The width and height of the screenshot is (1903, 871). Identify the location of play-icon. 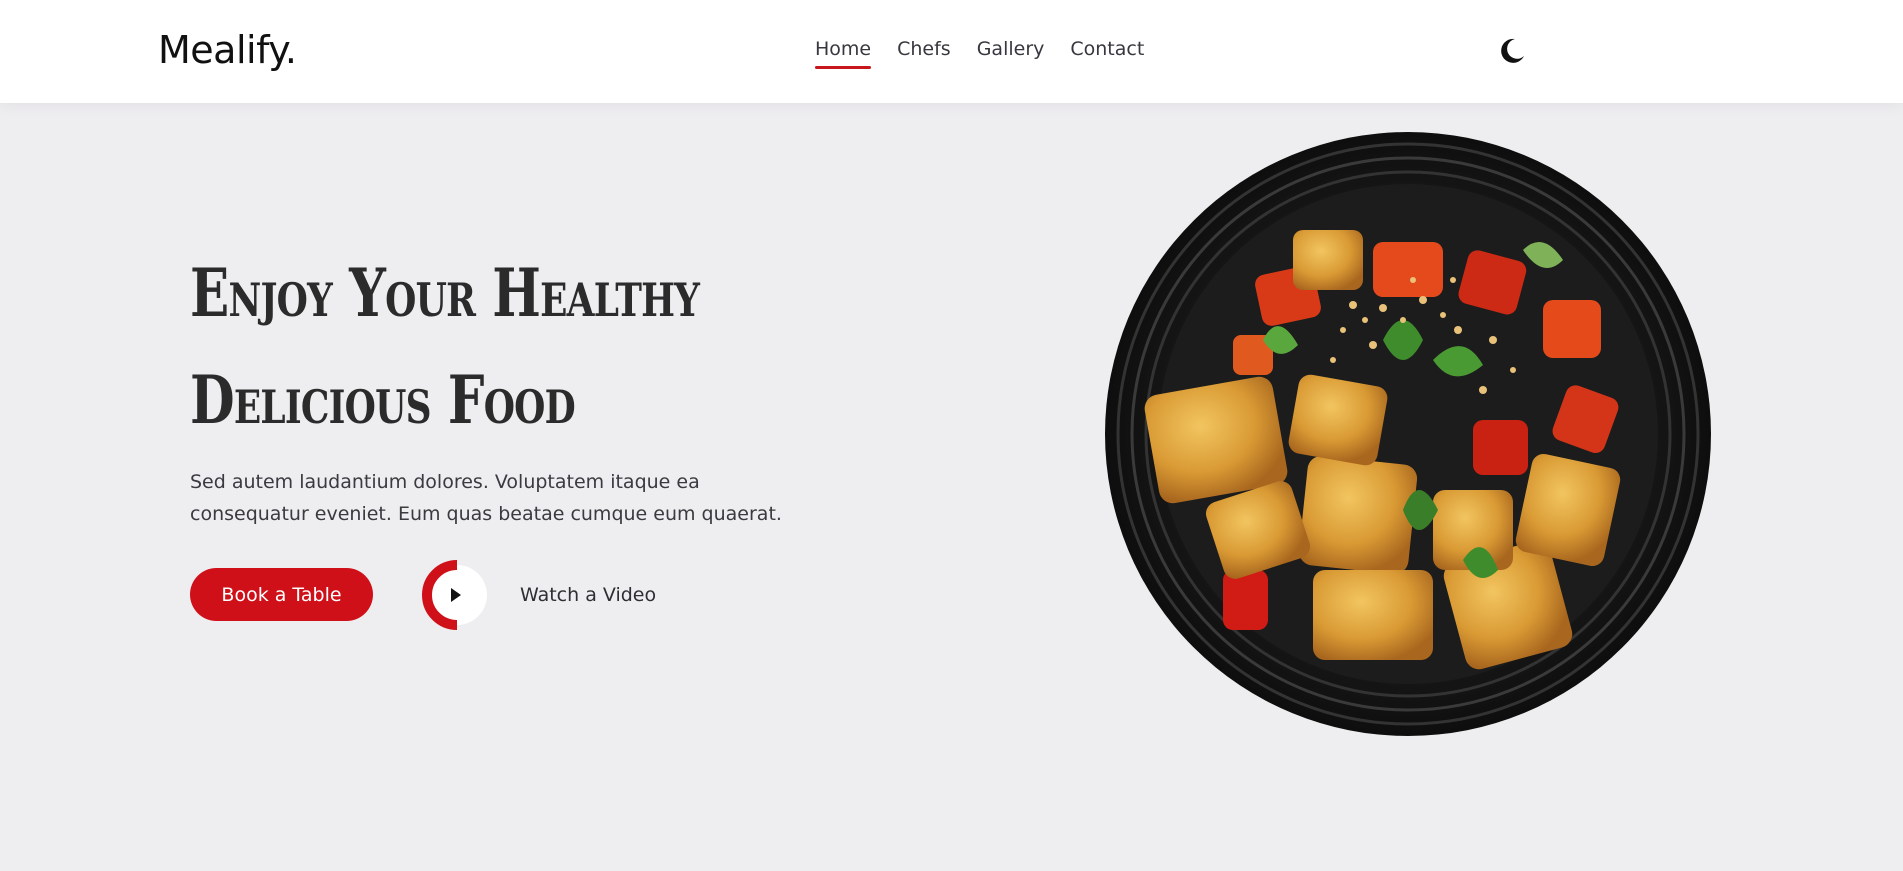
(454, 595).